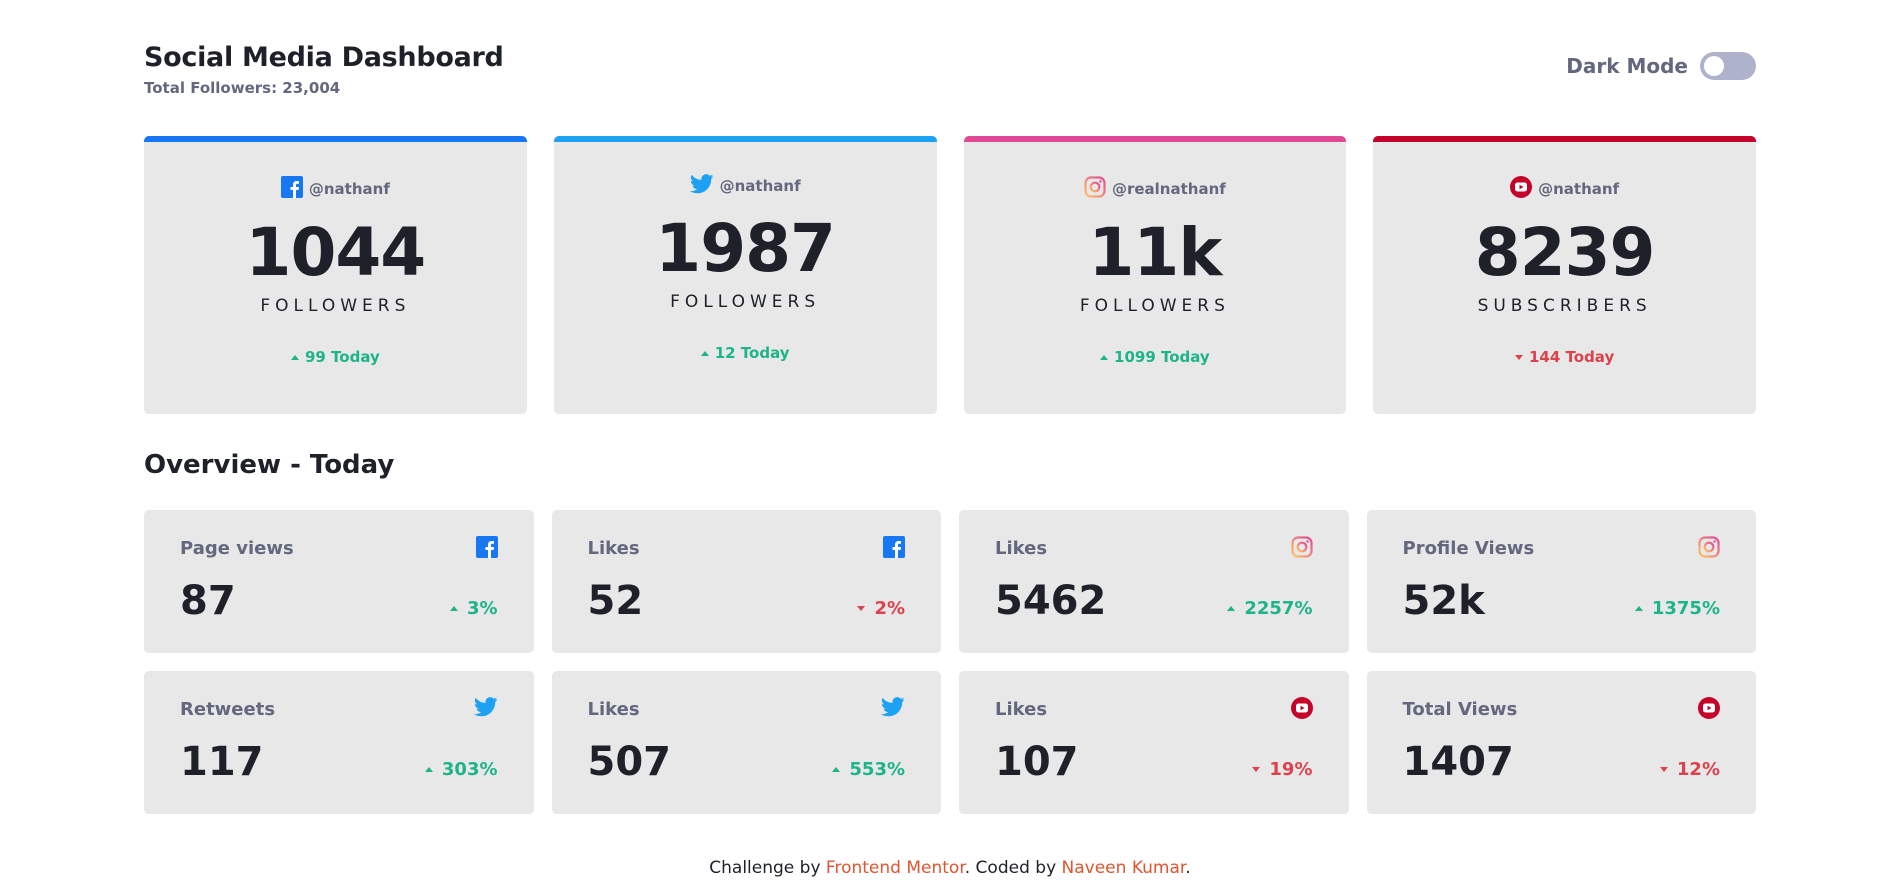  I want to click on page-title: Social Media Dashboard, so click(324, 57).